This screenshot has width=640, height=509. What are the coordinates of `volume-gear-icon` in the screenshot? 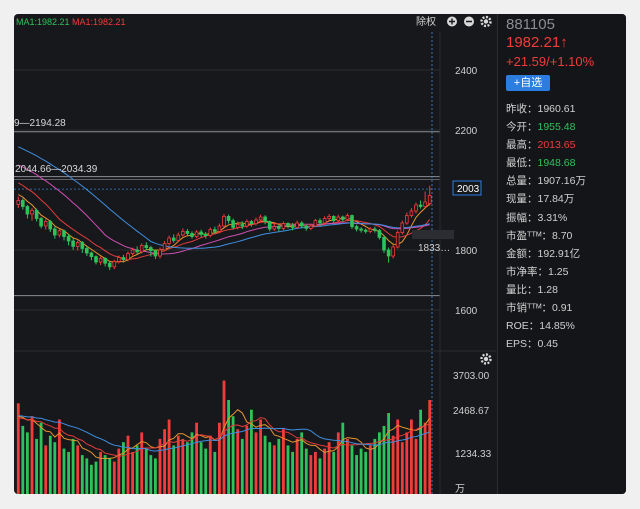 It's located at (486, 359).